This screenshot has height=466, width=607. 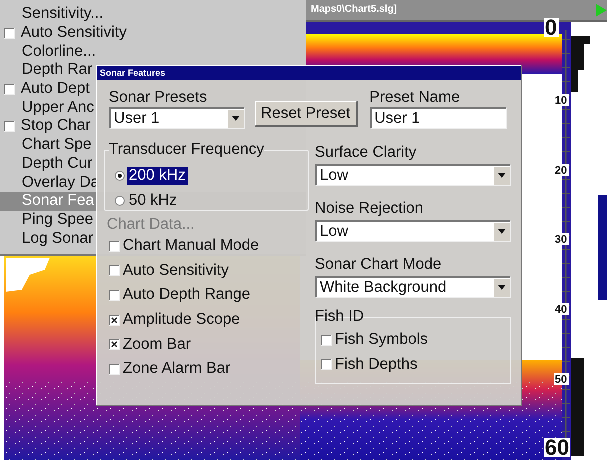 What do you see at coordinates (177, 369) in the screenshot?
I see `checkbox-label: Zone Alarm Bar` at bounding box center [177, 369].